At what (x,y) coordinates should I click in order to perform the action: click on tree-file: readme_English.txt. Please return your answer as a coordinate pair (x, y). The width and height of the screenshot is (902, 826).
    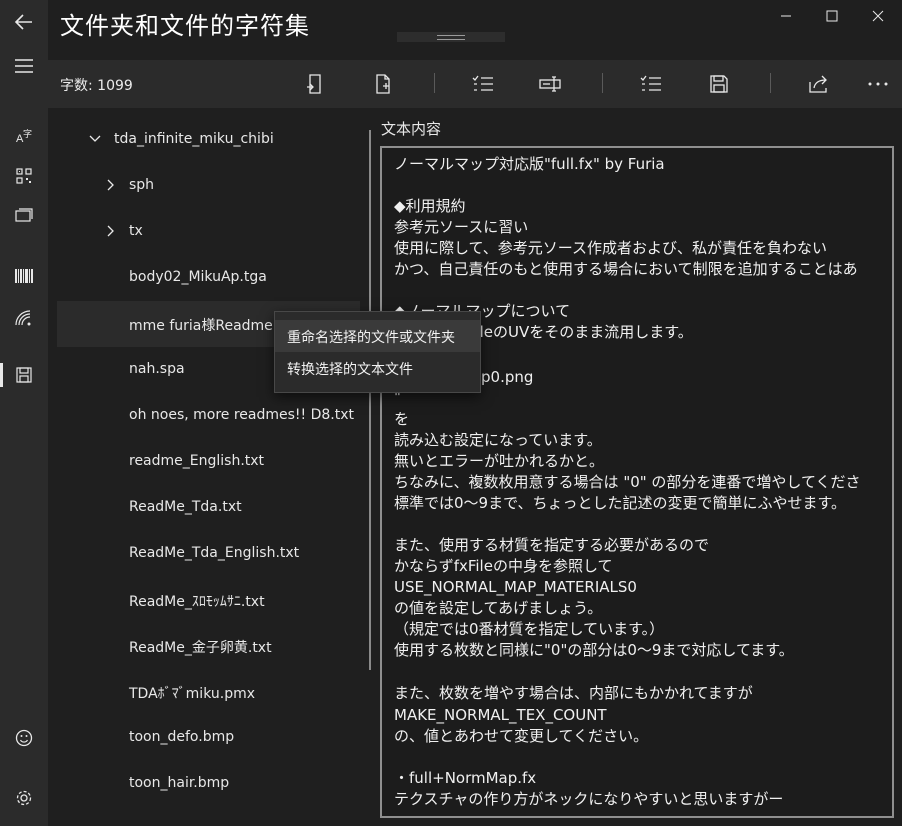
    Looking at the image, I should click on (208, 462).